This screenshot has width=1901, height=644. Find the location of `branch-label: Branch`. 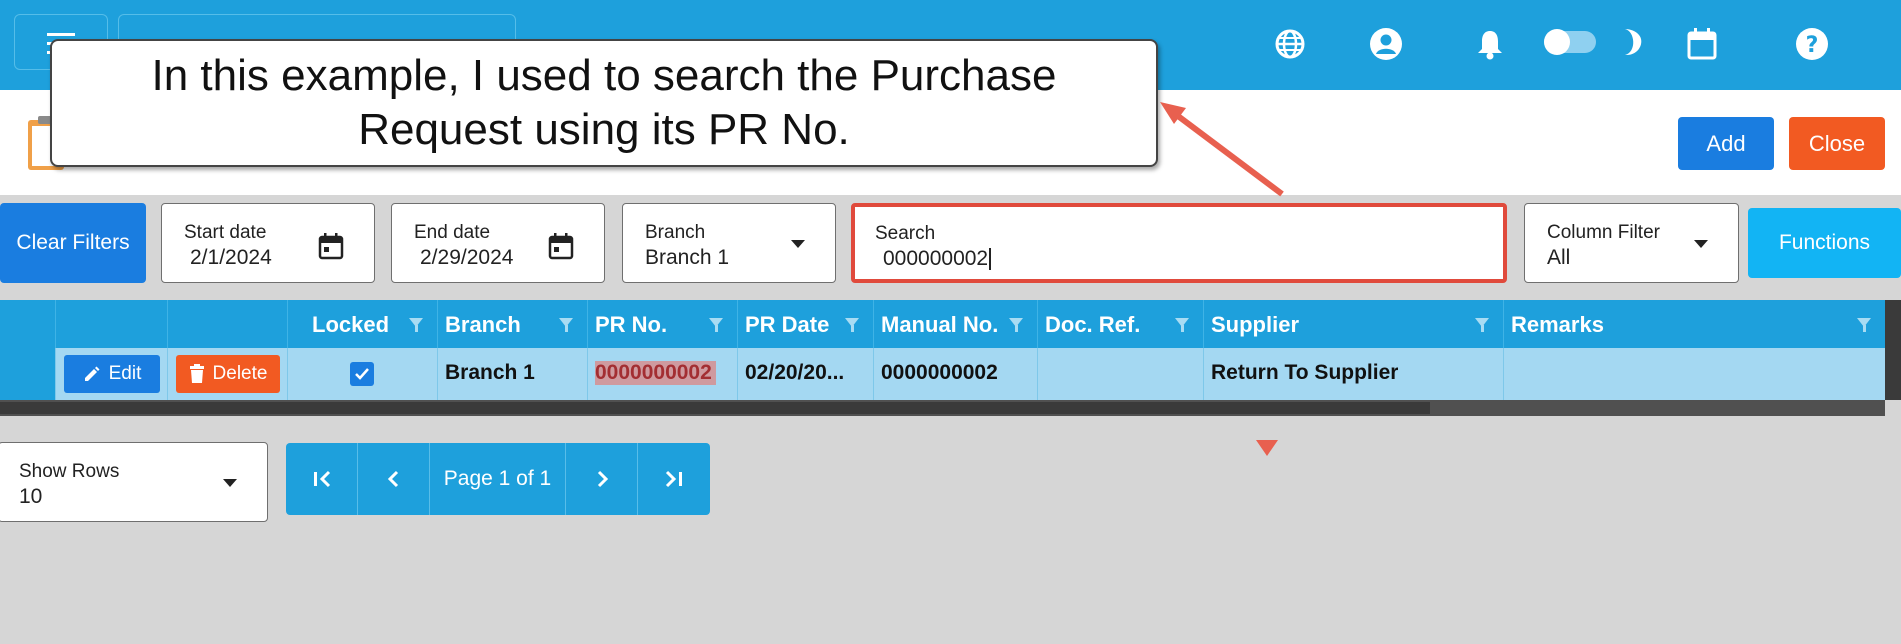

branch-label: Branch is located at coordinates (675, 232).